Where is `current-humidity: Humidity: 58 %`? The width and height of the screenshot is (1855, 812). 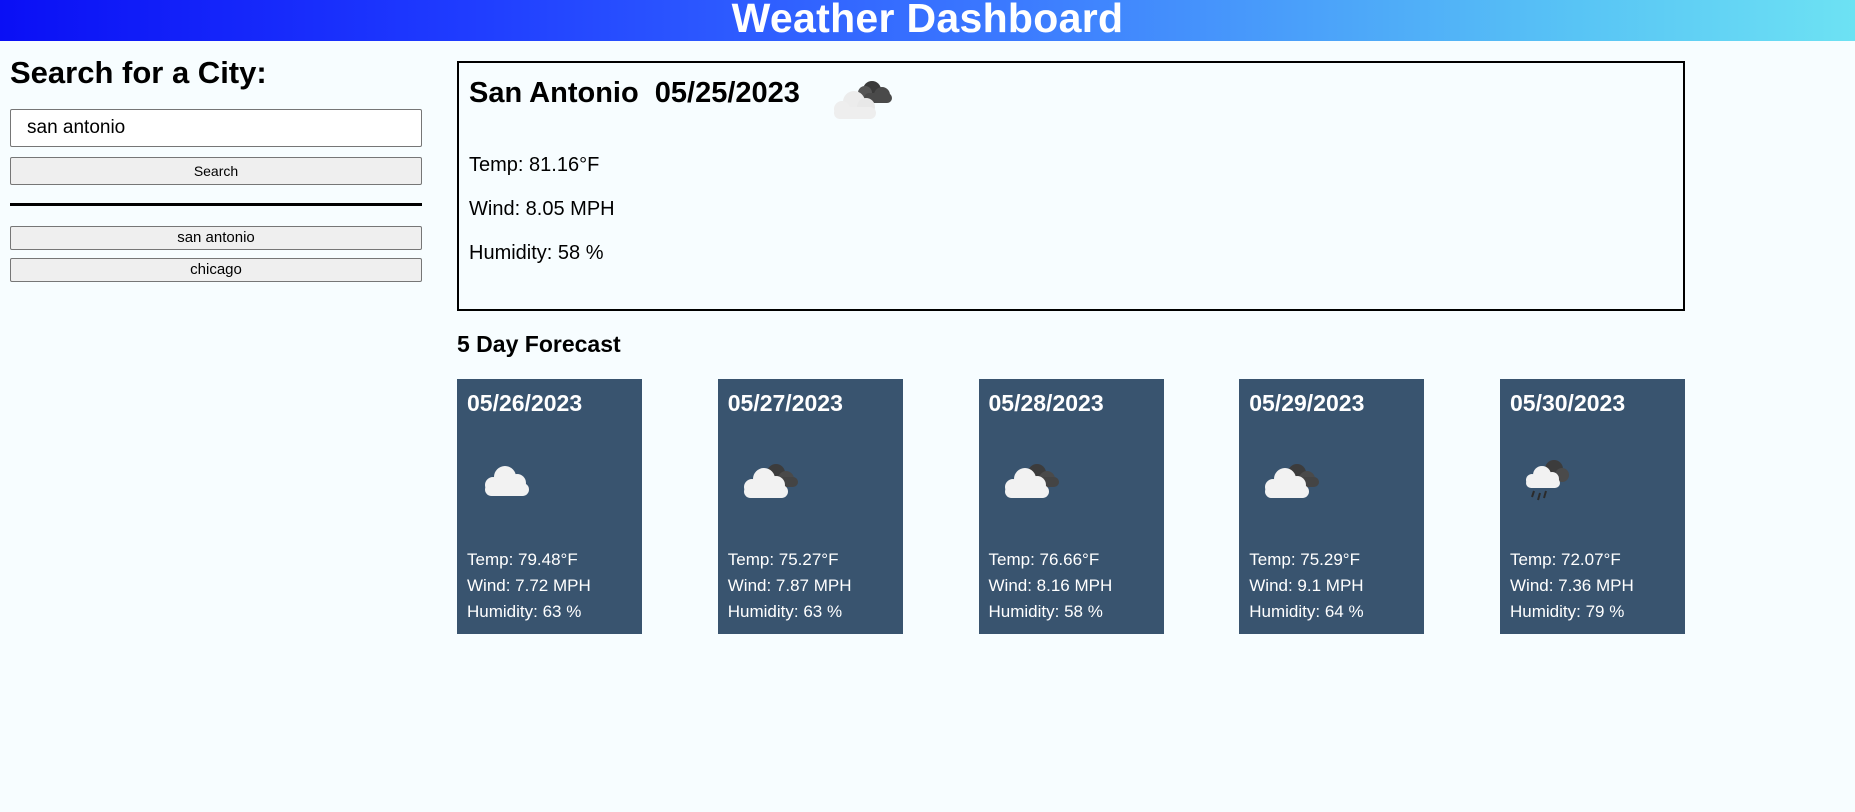 current-humidity: Humidity: 58 % is located at coordinates (536, 253).